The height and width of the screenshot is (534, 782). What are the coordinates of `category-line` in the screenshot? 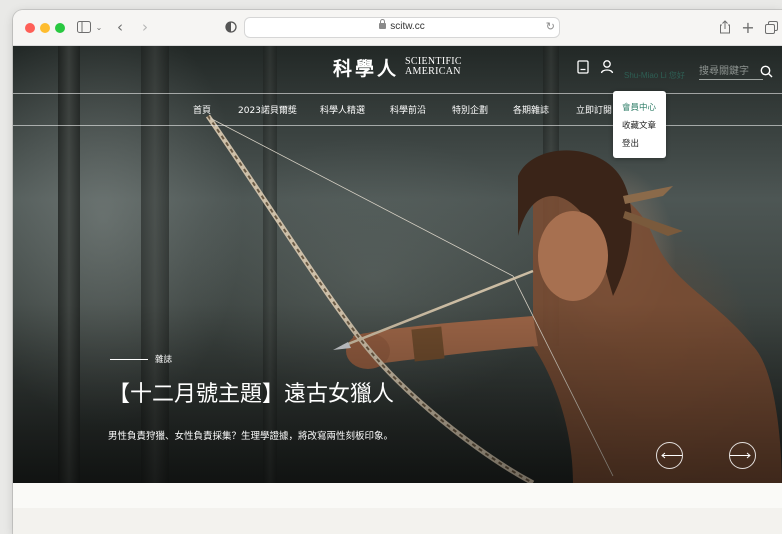 It's located at (129, 359).